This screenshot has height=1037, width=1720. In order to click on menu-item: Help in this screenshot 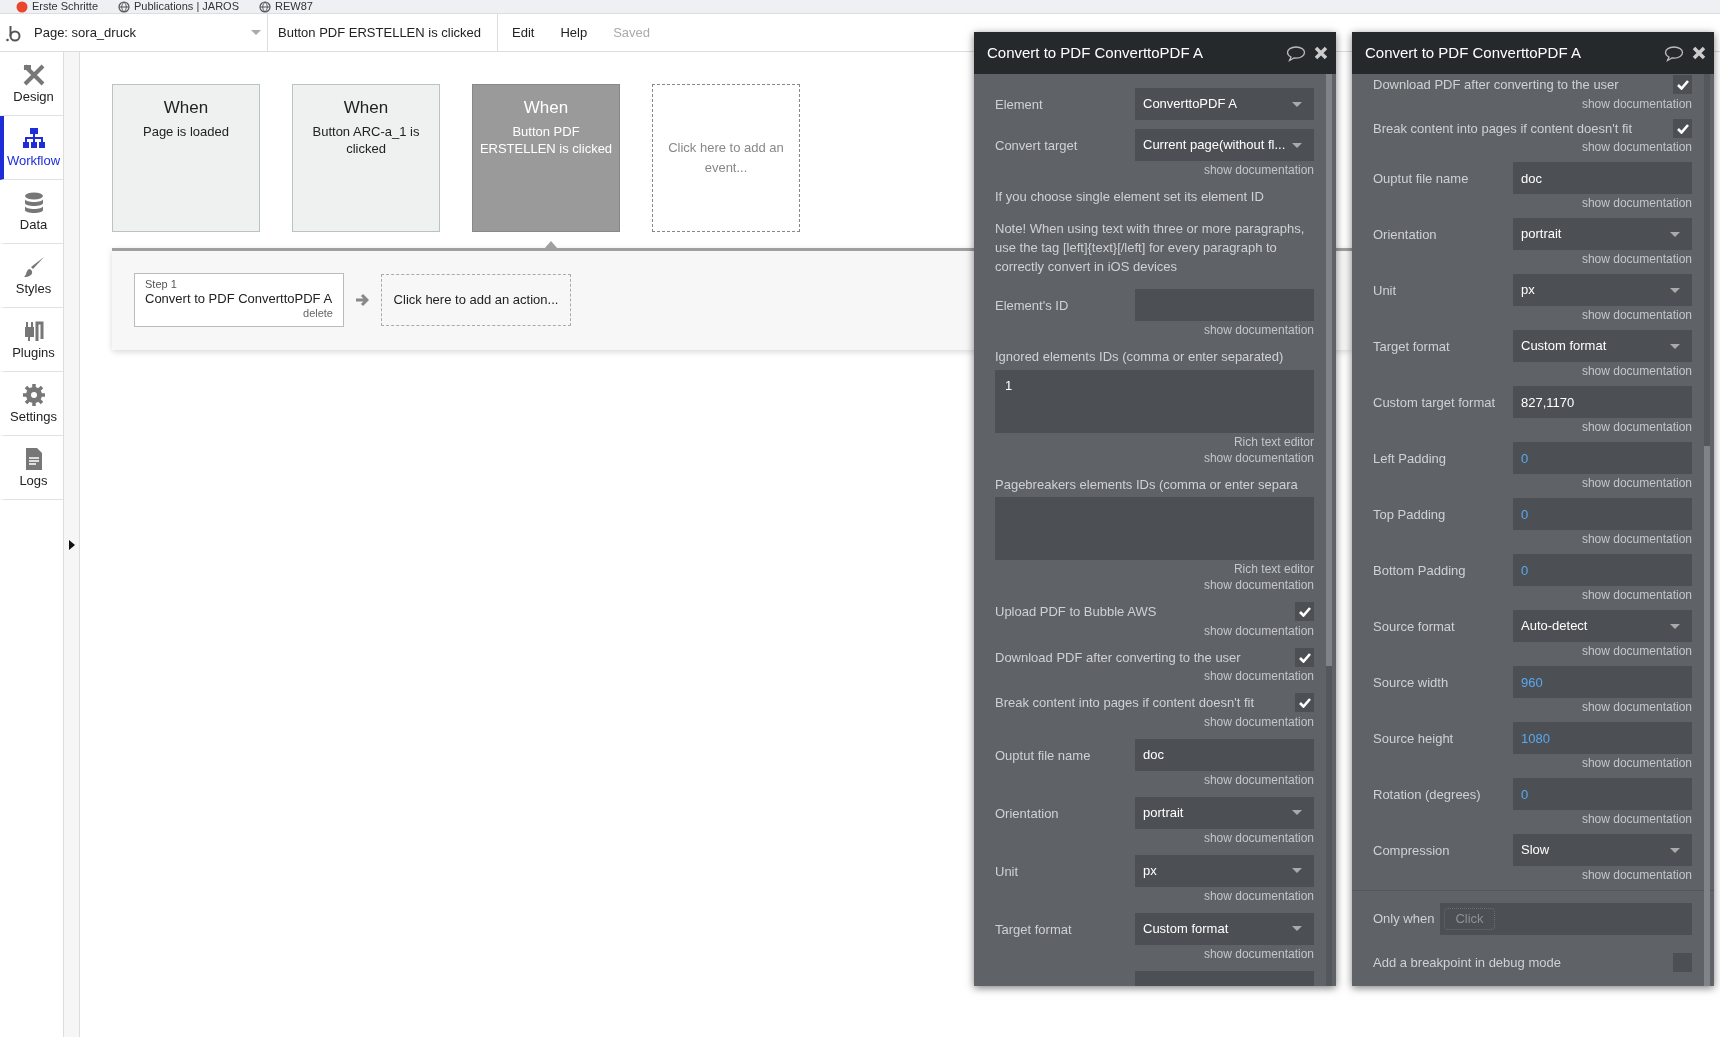, I will do `click(574, 32)`.